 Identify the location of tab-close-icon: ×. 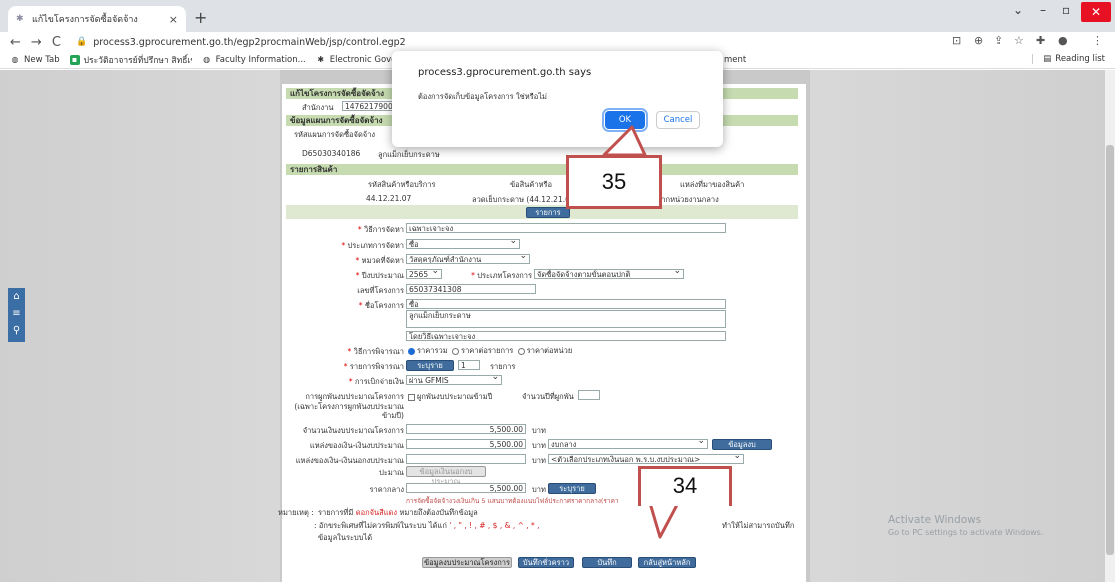
(173, 19).